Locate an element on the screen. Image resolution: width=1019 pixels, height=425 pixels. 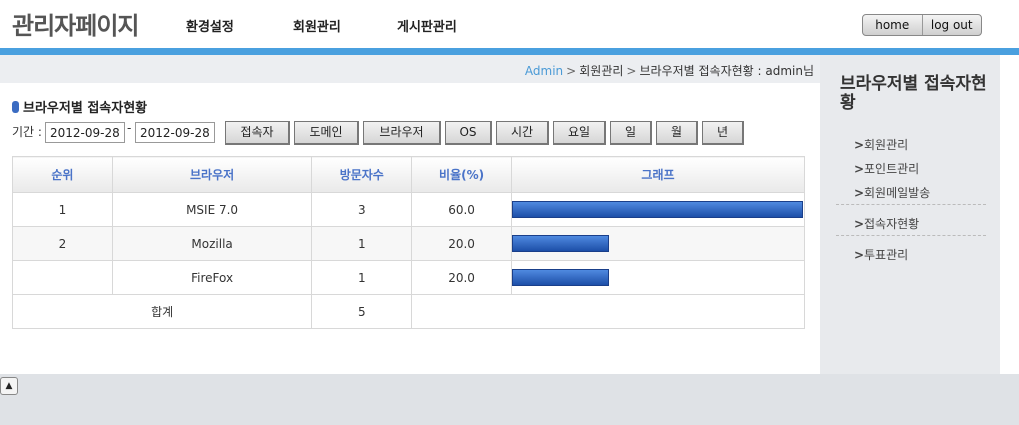
table-header-row: 순위 브라우저 방문자수 비율(%) 그래프 is located at coordinates (409, 174).